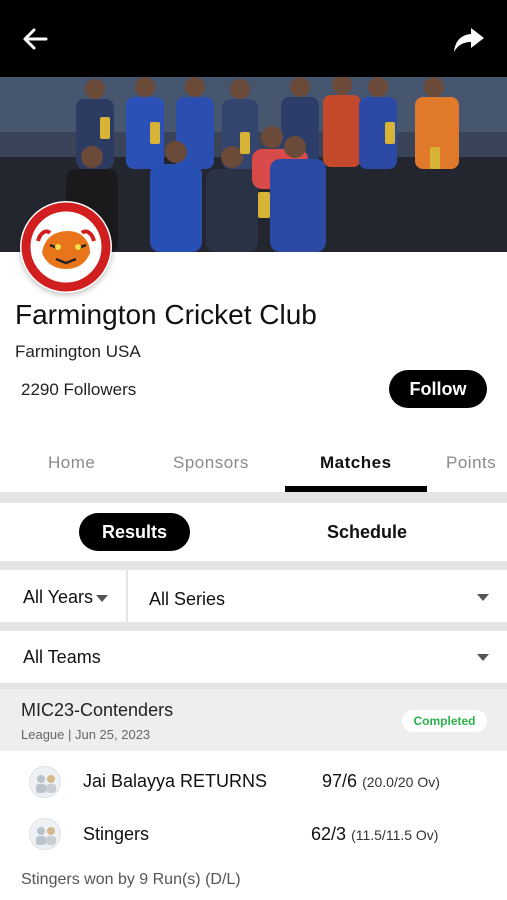 The height and width of the screenshot is (900, 507). I want to click on filter-separator, so click(127, 596).